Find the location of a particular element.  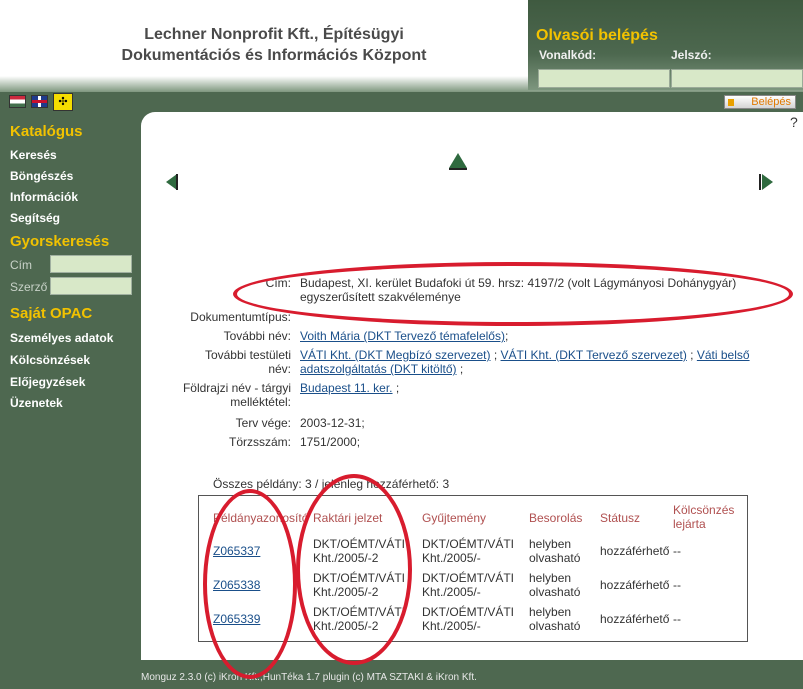

barcode-label: Vonalkód: is located at coordinates (568, 55).